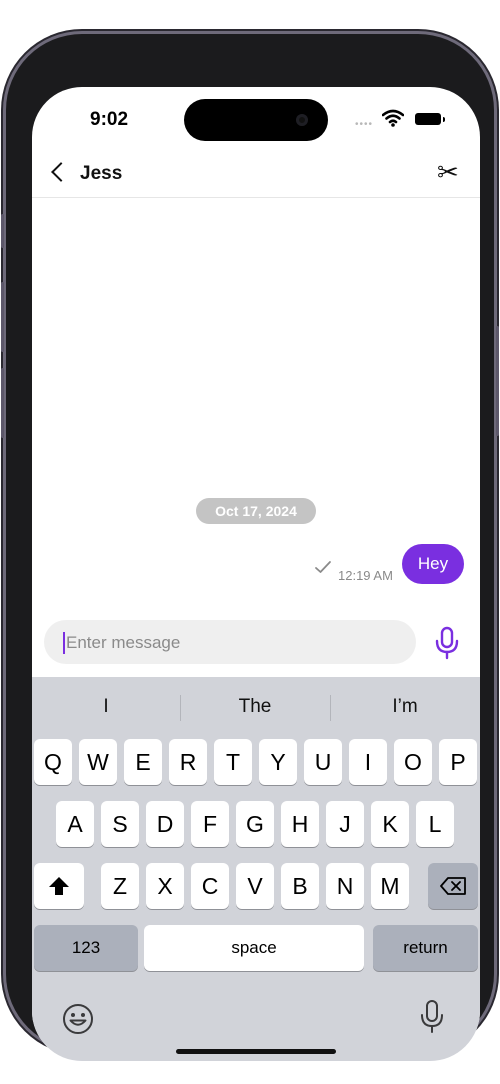 This screenshot has width=500, height=1084. What do you see at coordinates (120, 886) in the screenshot?
I see `key: Z` at bounding box center [120, 886].